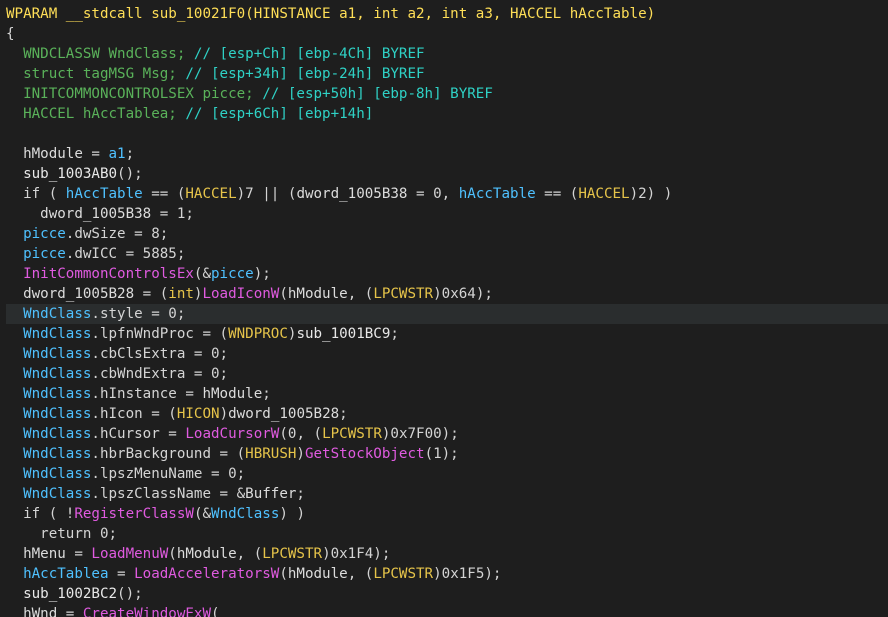 The image size is (888, 617). I want to click on code-token: )7 || (, so click(267, 194).